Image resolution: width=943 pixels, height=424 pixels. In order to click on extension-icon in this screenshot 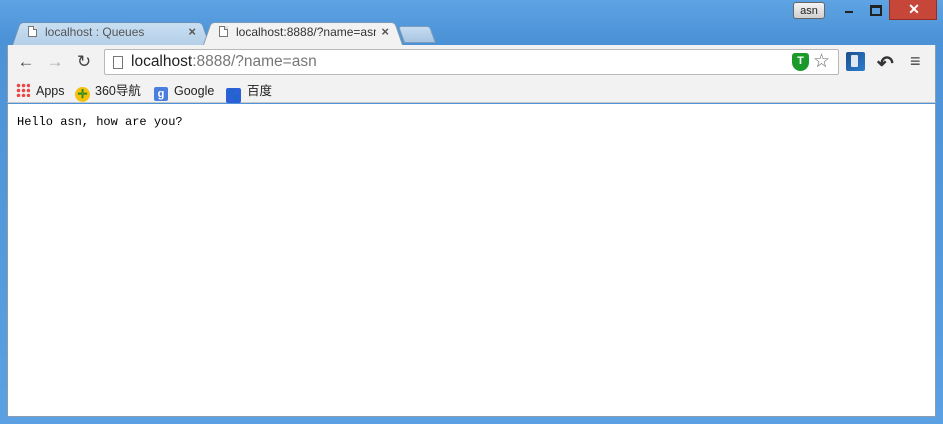, I will do `click(855, 61)`.